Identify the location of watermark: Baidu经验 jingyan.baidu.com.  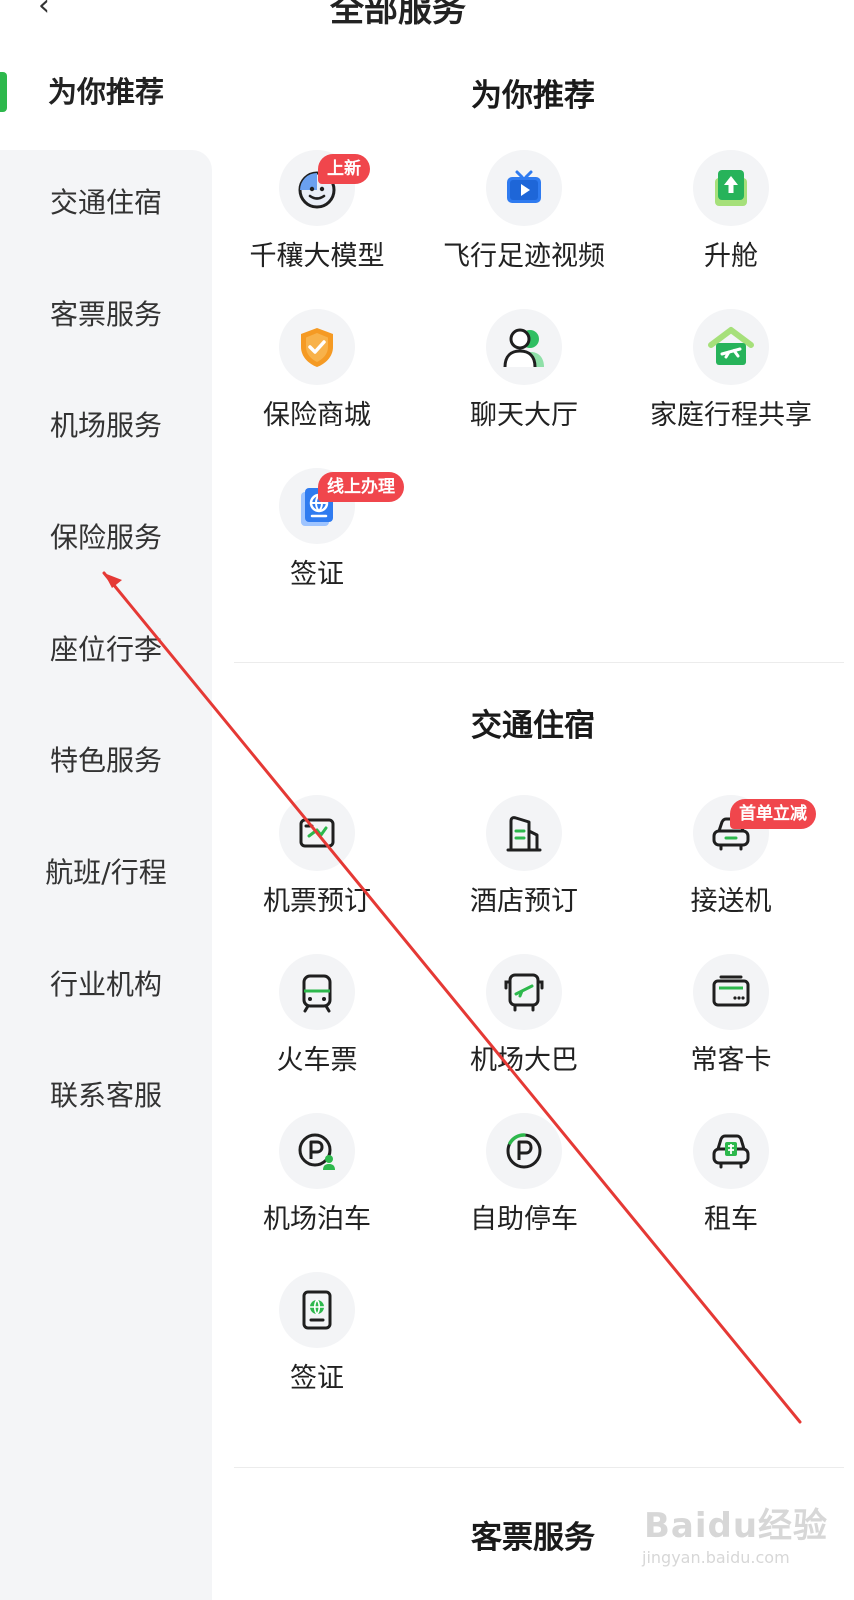
(740, 1543).